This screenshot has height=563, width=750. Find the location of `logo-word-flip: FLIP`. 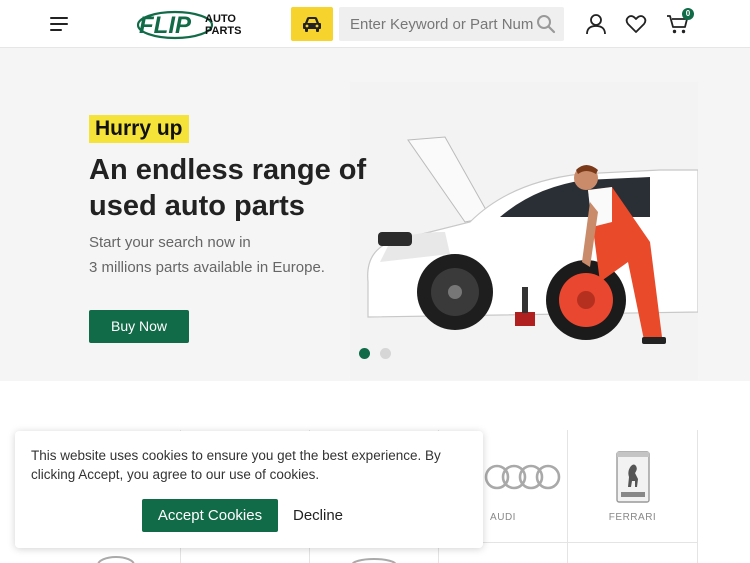

logo-word-flip: FLIP is located at coordinates (165, 25).